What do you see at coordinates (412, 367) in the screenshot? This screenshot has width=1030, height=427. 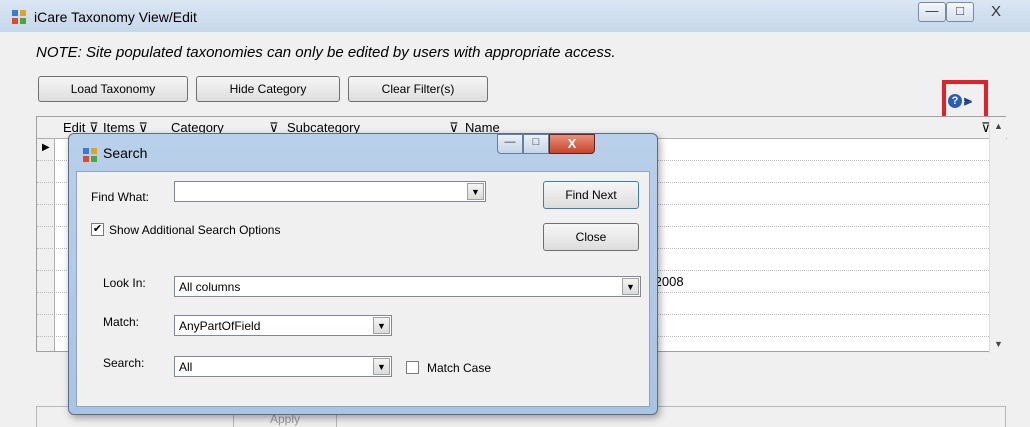 I see `match-case-checkbox` at bounding box center [412, 367].